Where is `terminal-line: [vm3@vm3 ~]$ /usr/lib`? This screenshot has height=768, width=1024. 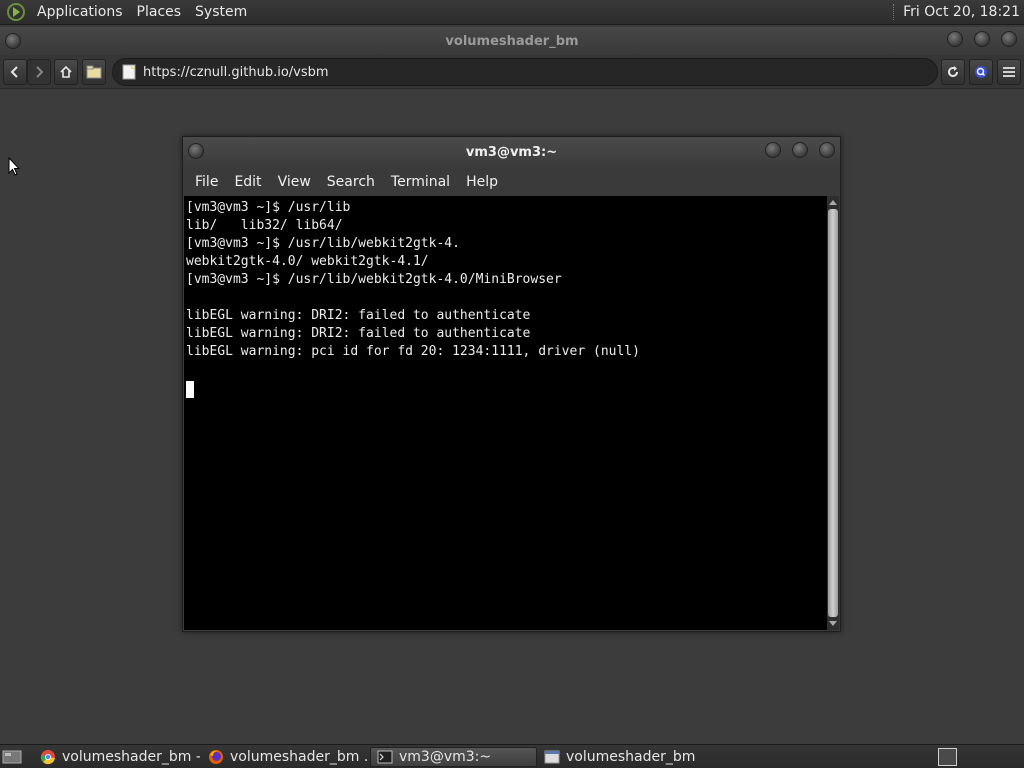
terminal-line: [vm3@vm3 ~]$ /usr/lib is located at coordinates (268, 207).